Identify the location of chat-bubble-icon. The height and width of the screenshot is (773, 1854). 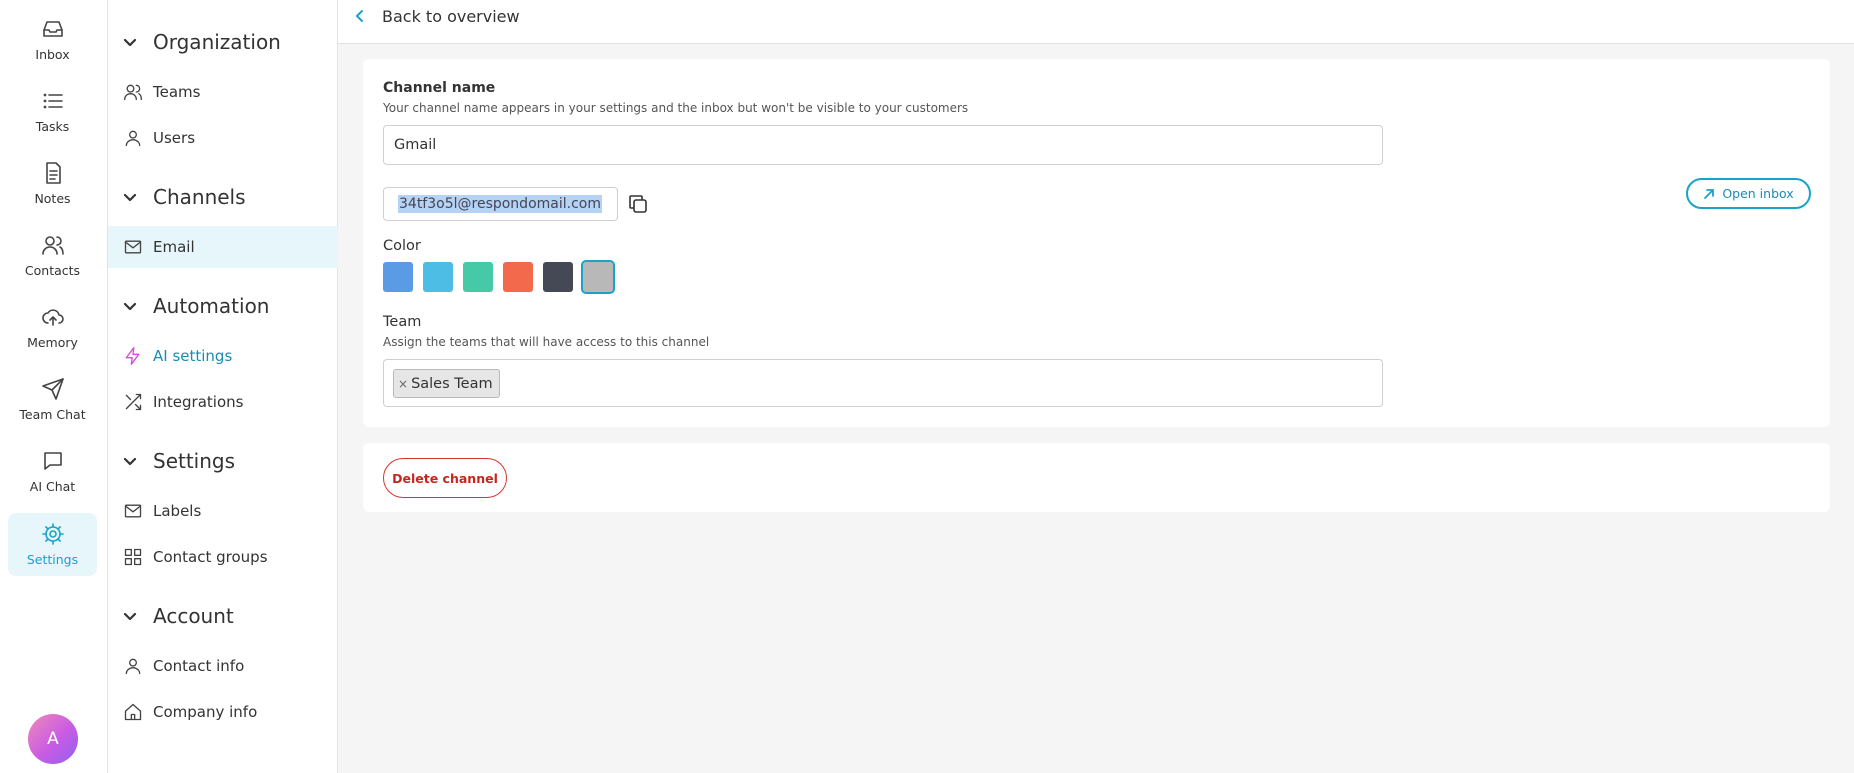
(52, 461).